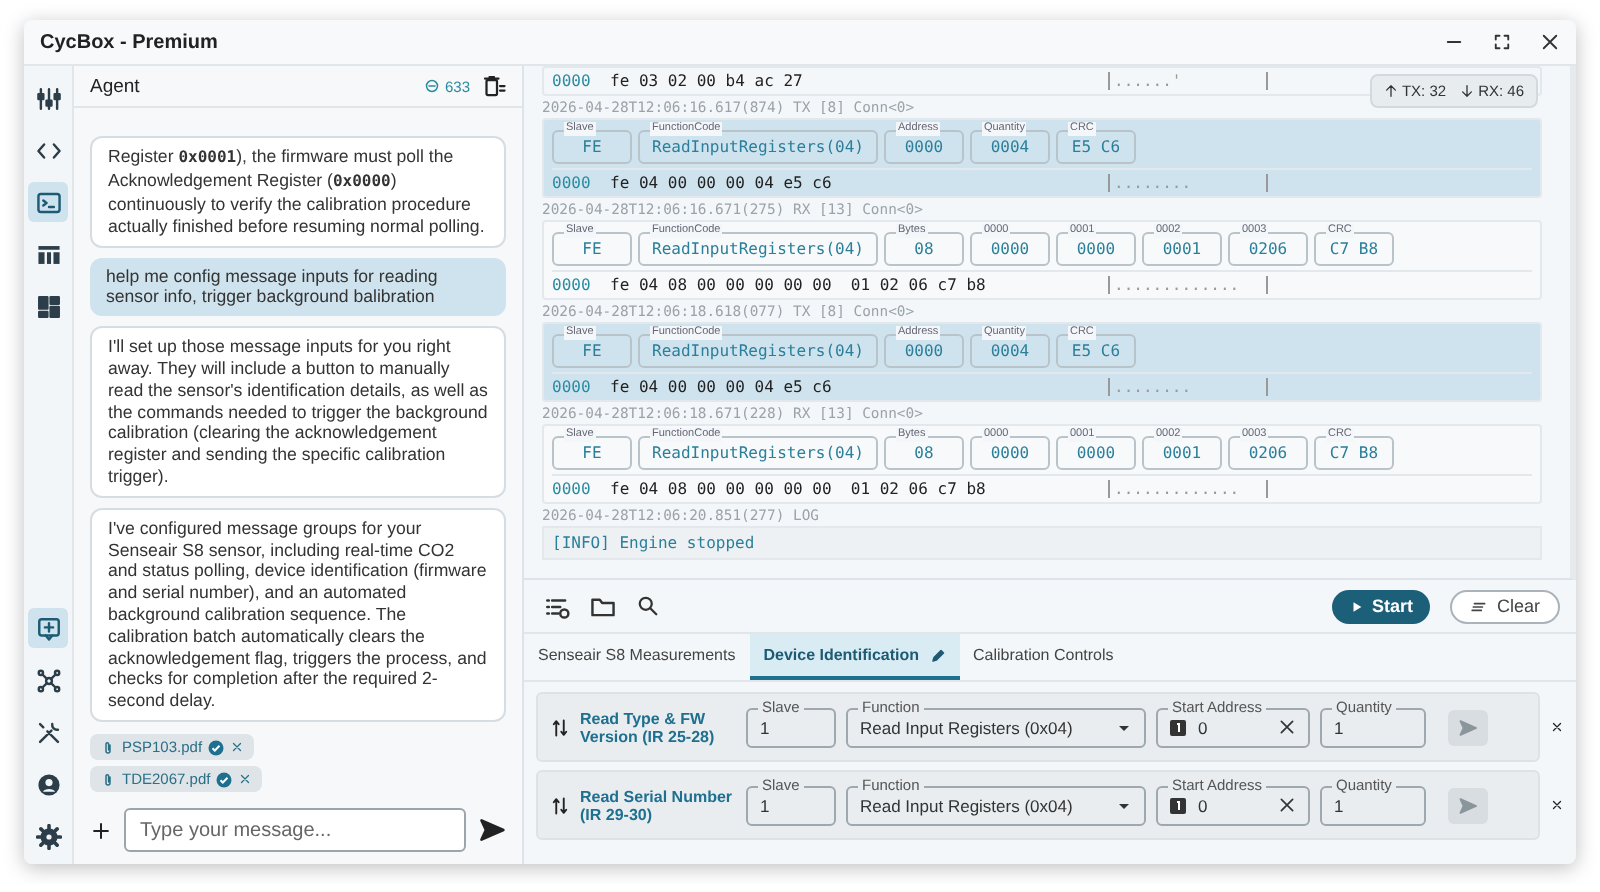 The height and width of the screenshot is (892, 1600). I want to click on window-title: CycBox - Premium, so click(130, 42).